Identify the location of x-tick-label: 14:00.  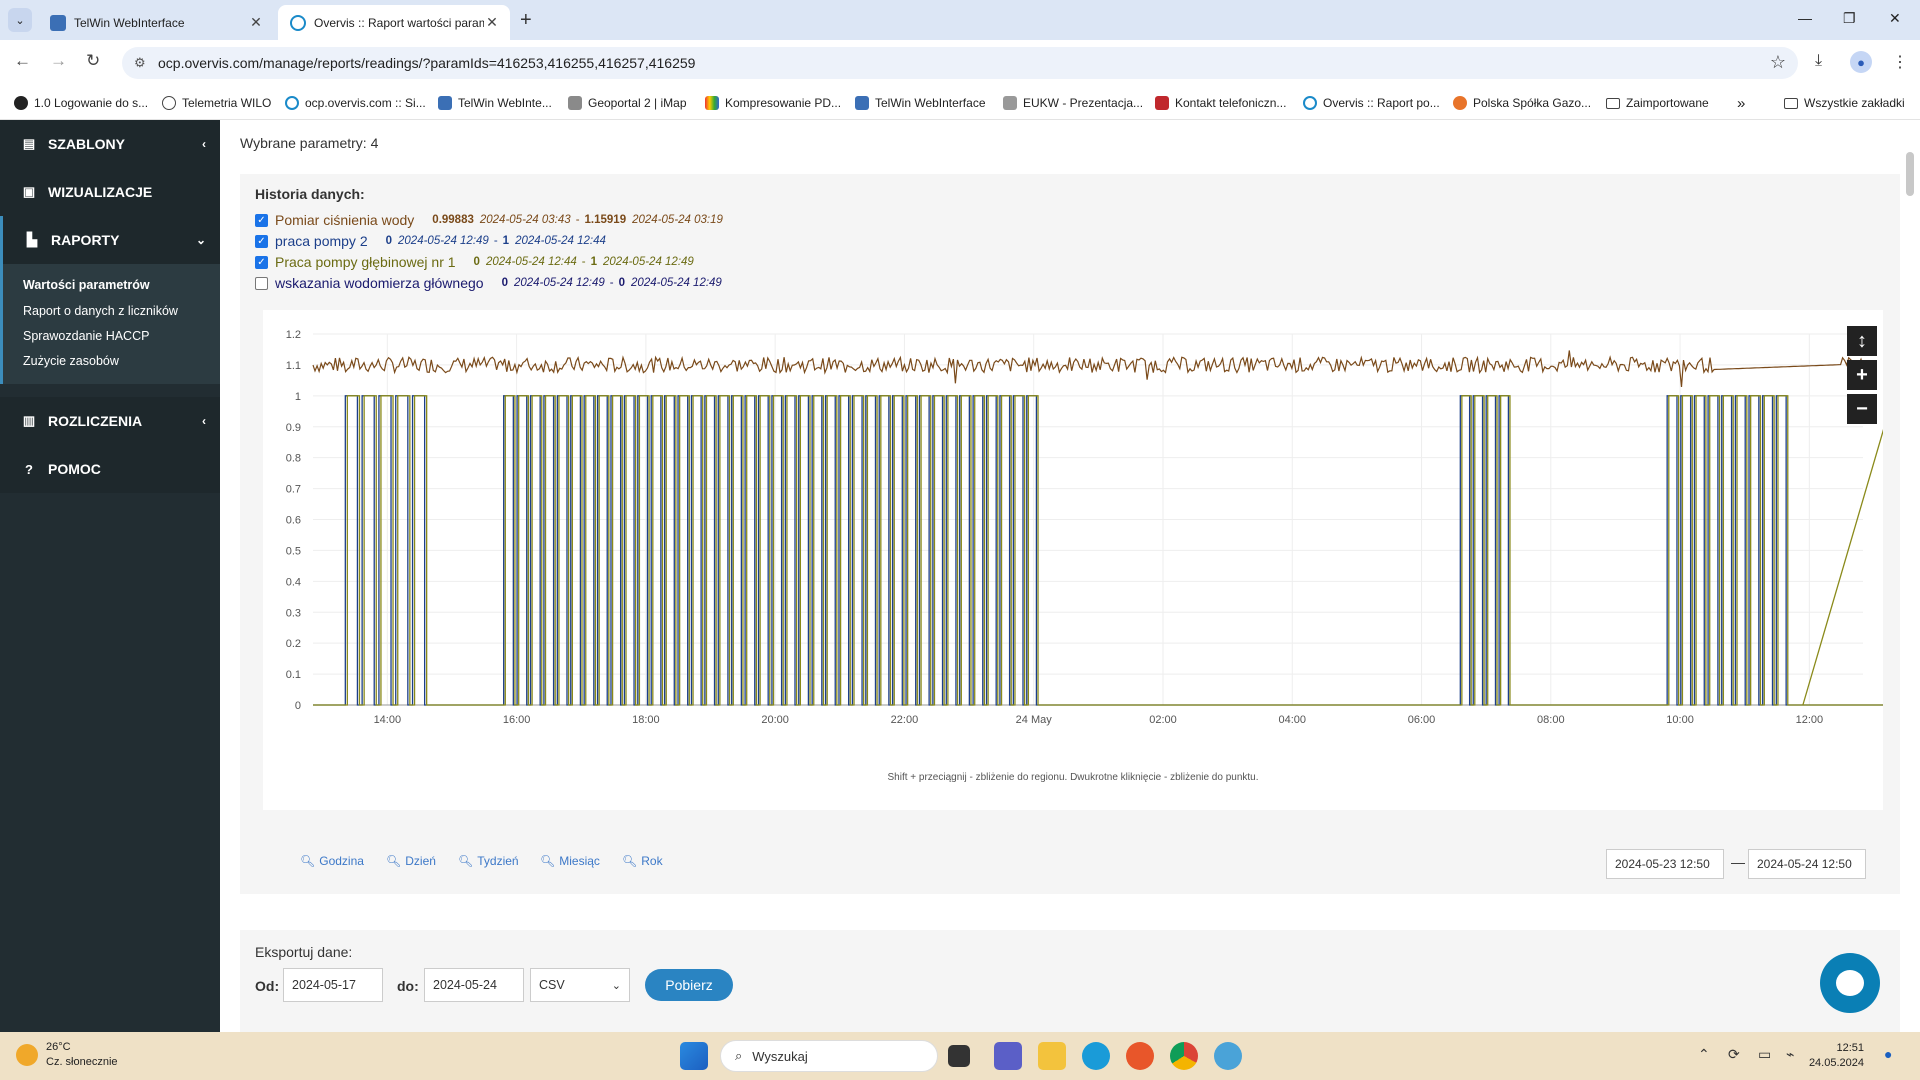
(388, 720).